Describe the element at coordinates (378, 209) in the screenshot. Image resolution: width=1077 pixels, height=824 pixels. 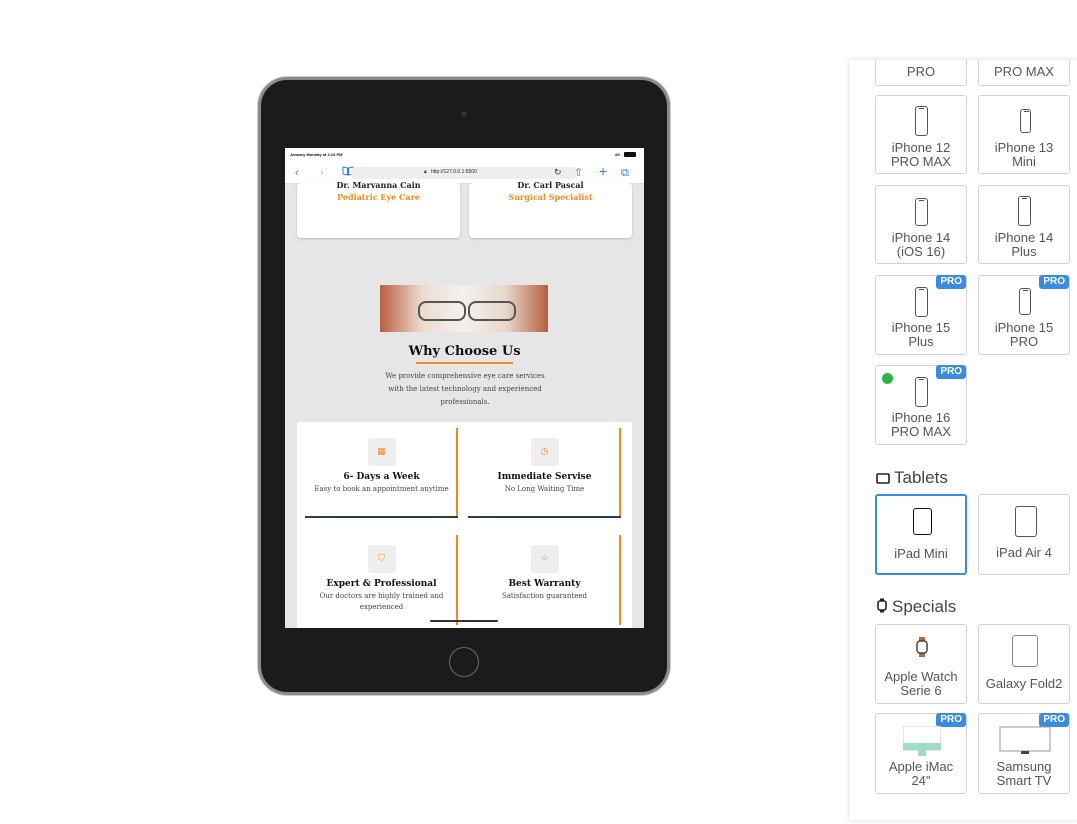
I see `doctor-card: Dr. Maryanna Cain Pediatric Eye Care` at that location.